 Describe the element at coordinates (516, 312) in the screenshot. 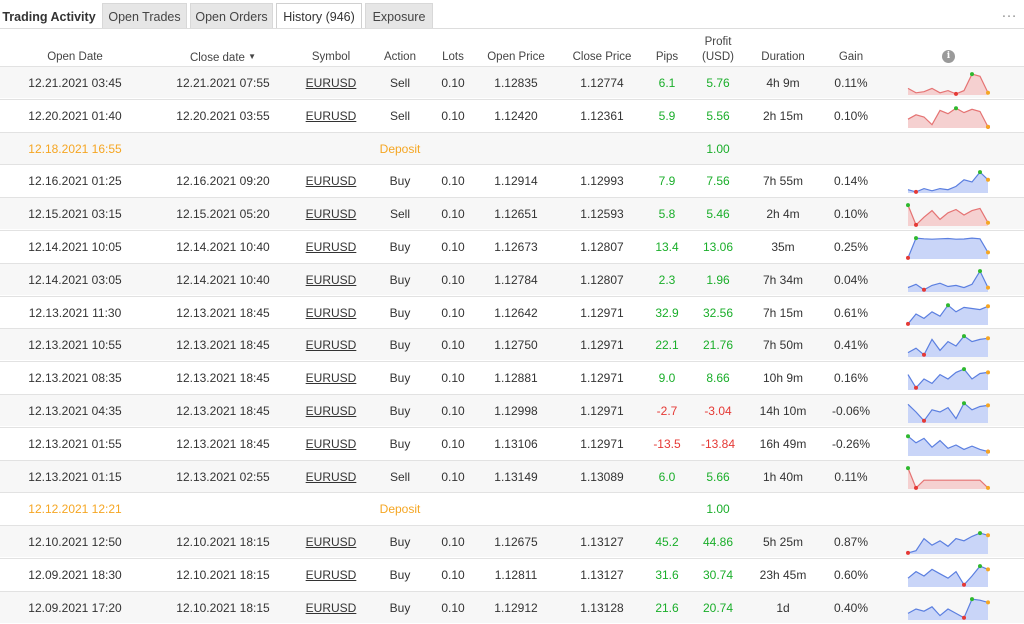

I see `open-price-cell: 1.12642` at that location.